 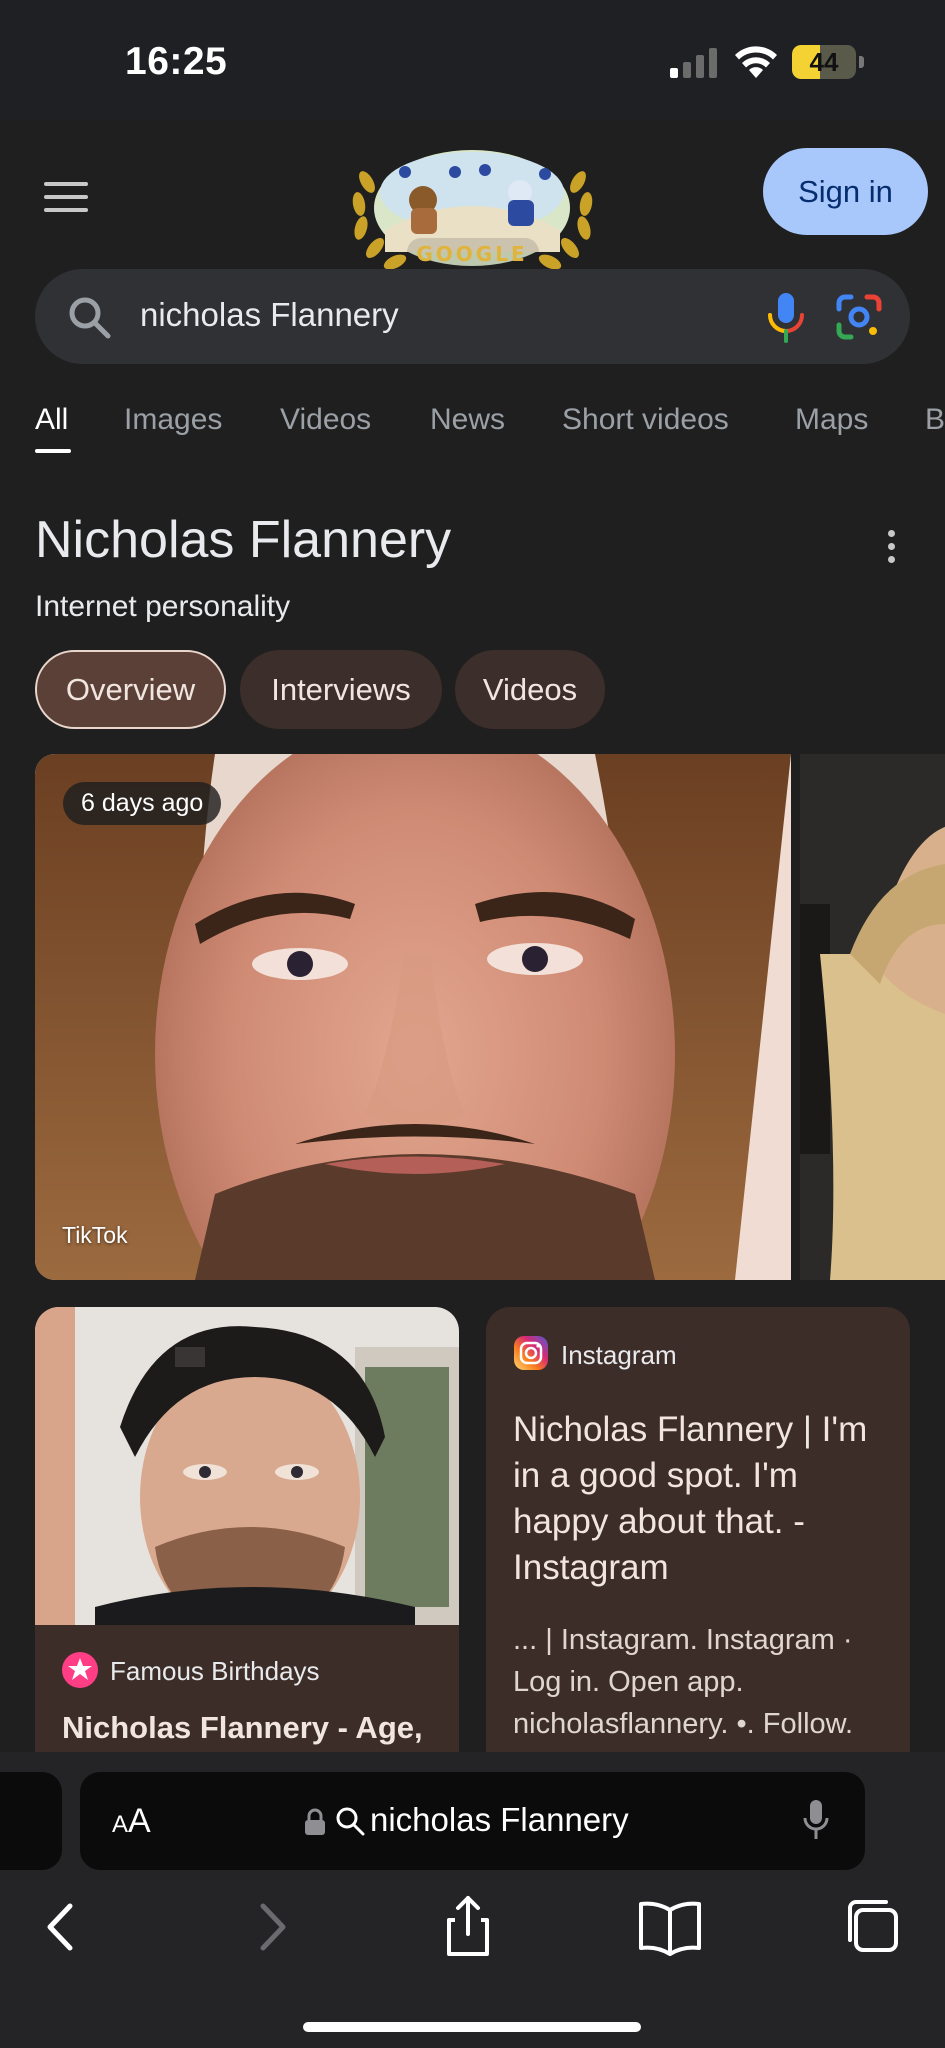 What do you see at coordinates (66, 199) in the screenshot?
I see `hamburger-menu-icon` at bounding box center [66, 199].